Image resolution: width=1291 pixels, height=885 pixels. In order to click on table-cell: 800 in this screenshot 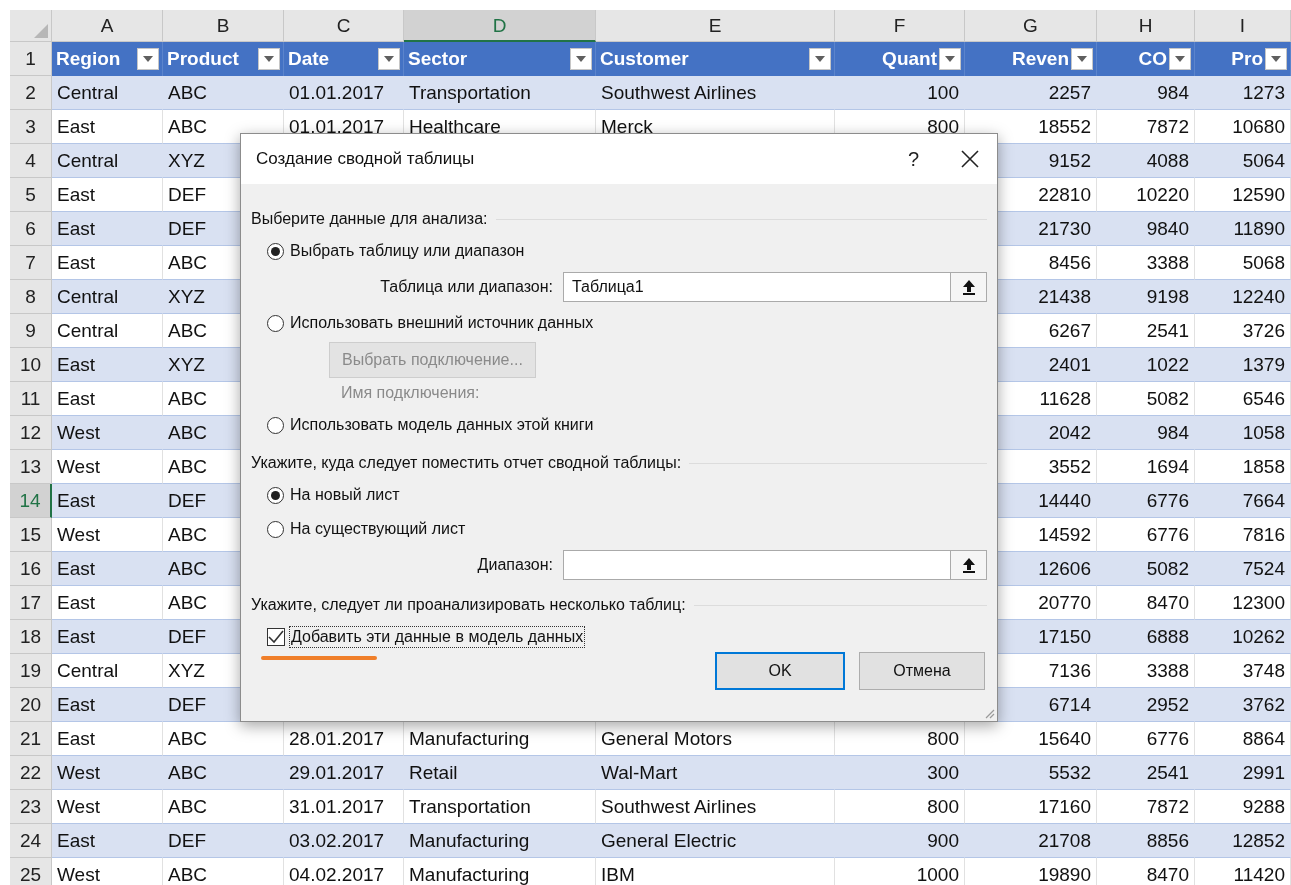, I will do `click(943, 126)`.